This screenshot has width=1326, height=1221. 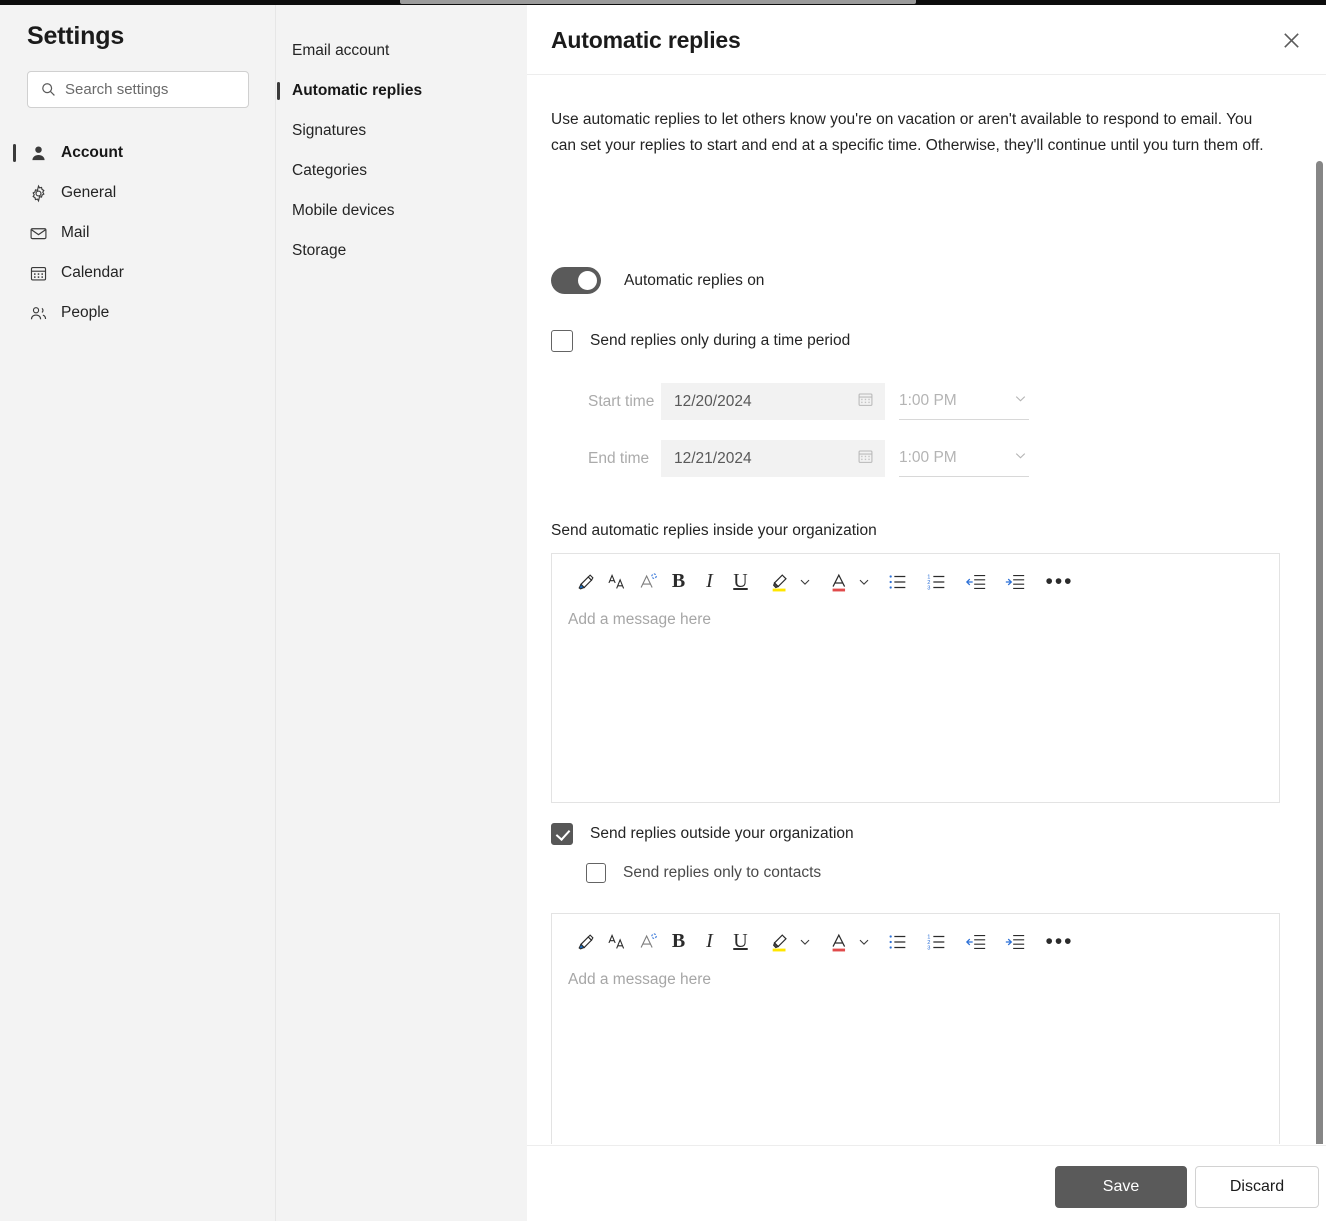 I want to click on sidebar-item-label: Account, so click(x=92, y=152).